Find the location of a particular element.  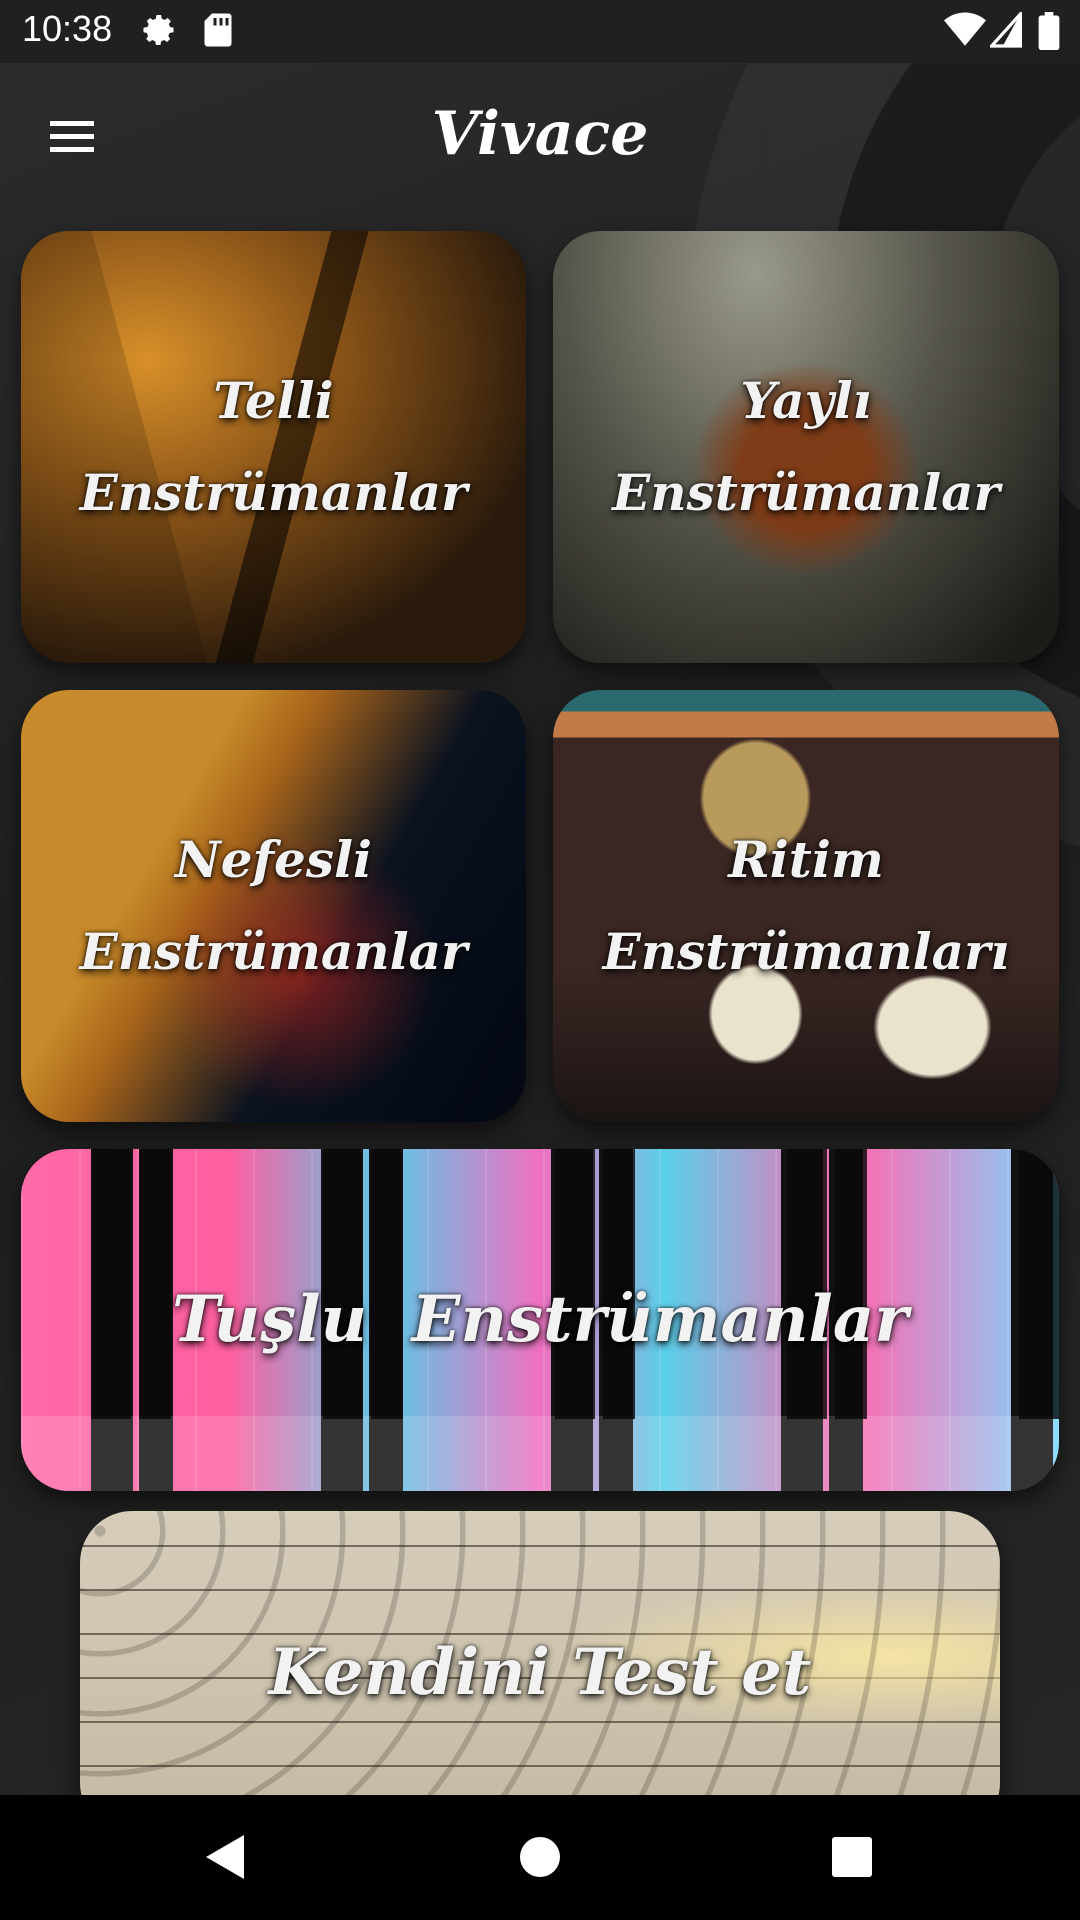

toolbar: Vivace is located at coordinates (540, 138).